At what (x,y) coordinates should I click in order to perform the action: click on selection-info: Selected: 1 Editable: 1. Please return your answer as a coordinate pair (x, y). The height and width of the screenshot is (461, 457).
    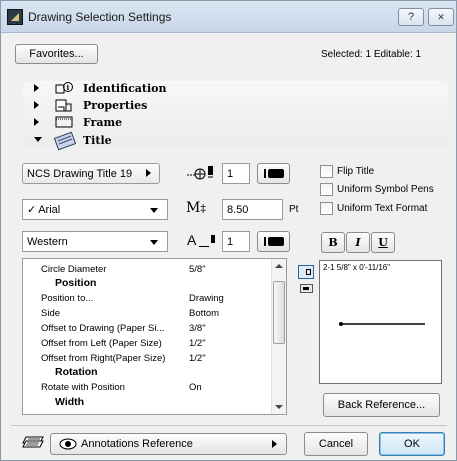
    Looking at the image, I should click on (371, 54).